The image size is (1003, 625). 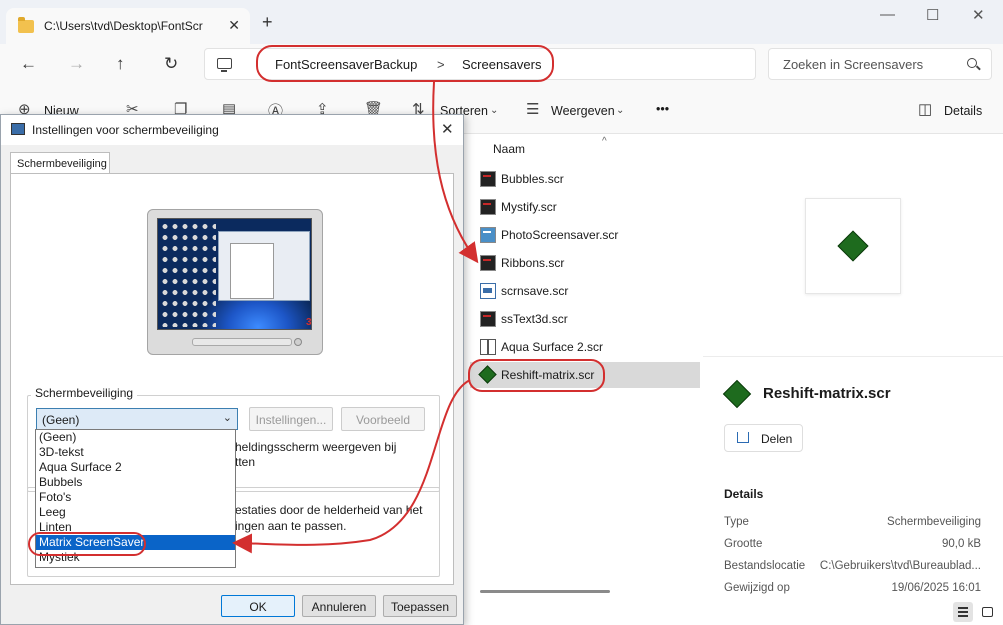 What do you see at coordinates (757, 588) in the screenshot?
I see `detail-key: Gewijzigd op` at bounding box center [757, 588].